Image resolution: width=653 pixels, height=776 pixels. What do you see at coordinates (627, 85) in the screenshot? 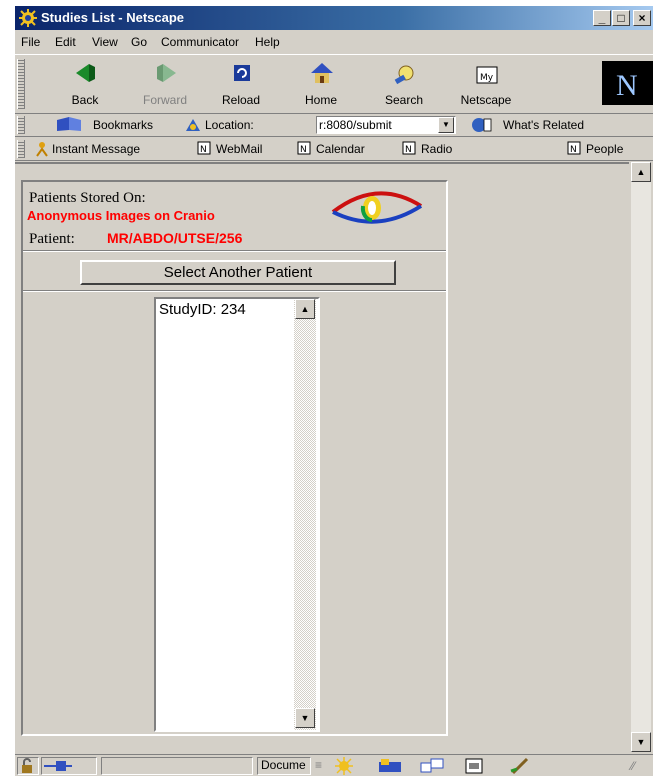
I see `netscape-n-icon: N` at bounding box center [627, 85].